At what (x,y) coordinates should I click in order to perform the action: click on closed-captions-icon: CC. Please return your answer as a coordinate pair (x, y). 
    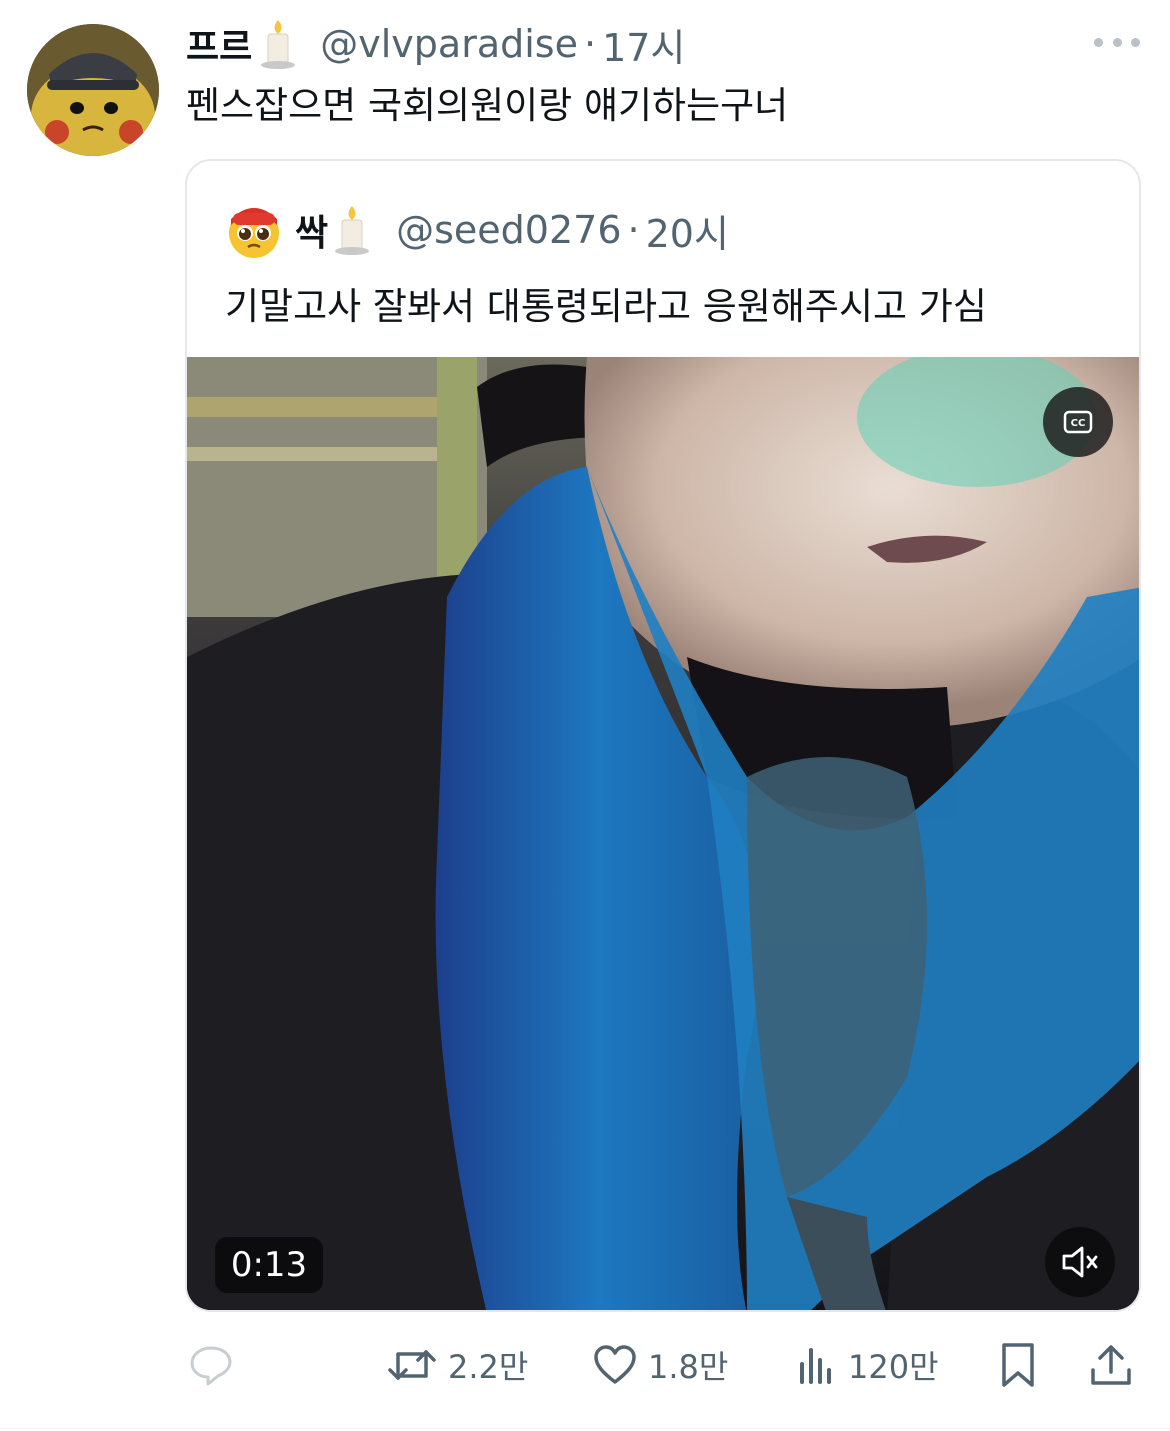
    Looking at the image, I should click on (1078, 422).